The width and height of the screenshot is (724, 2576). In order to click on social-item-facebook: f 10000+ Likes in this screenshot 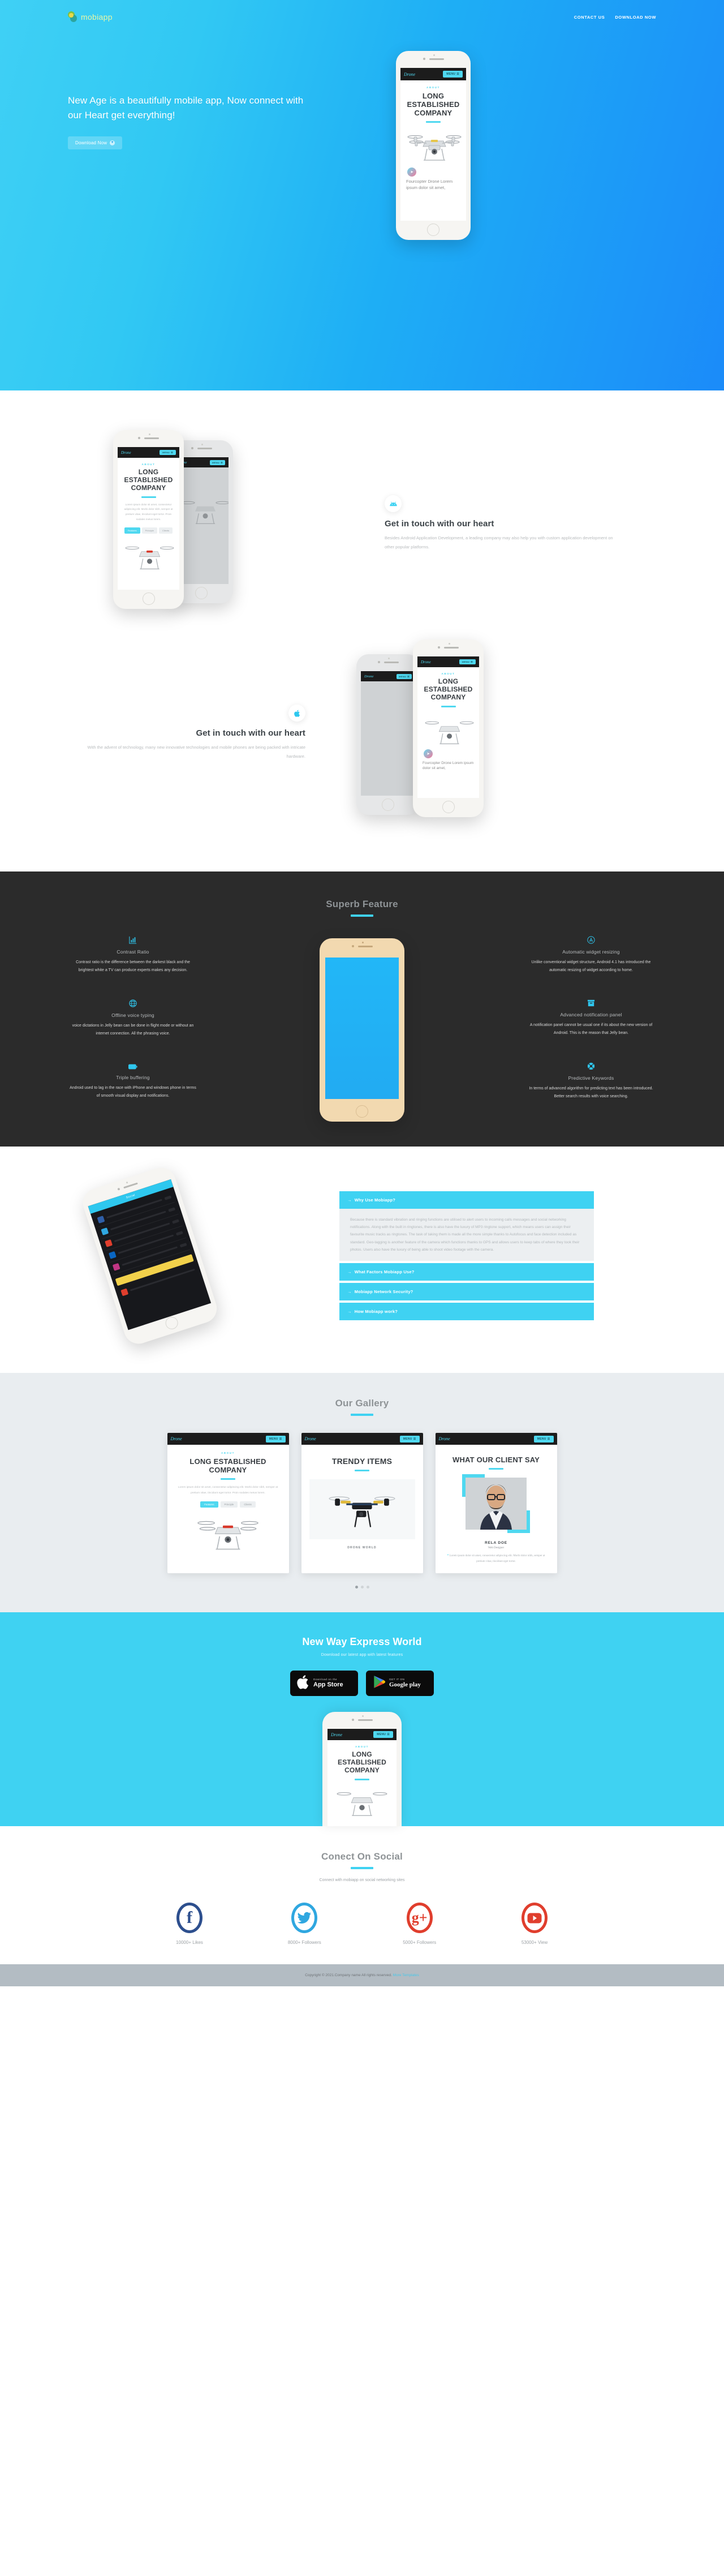, I will do `click(189, 1924)`.